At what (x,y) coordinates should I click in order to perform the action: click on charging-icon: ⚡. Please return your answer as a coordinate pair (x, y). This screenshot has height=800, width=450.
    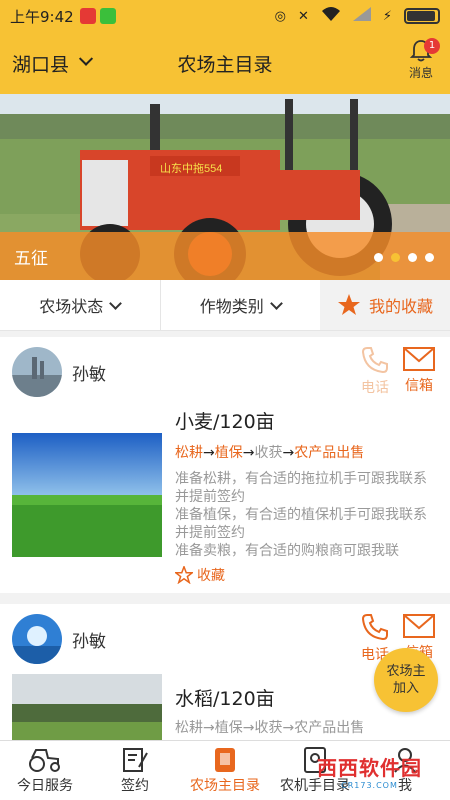
    Looking at the image, I should click on (387, 16).